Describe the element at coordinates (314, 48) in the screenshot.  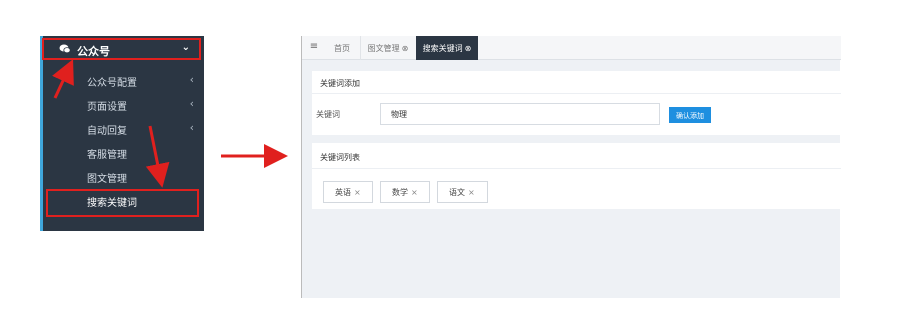
I see `menu-icon: ≡` at that location.